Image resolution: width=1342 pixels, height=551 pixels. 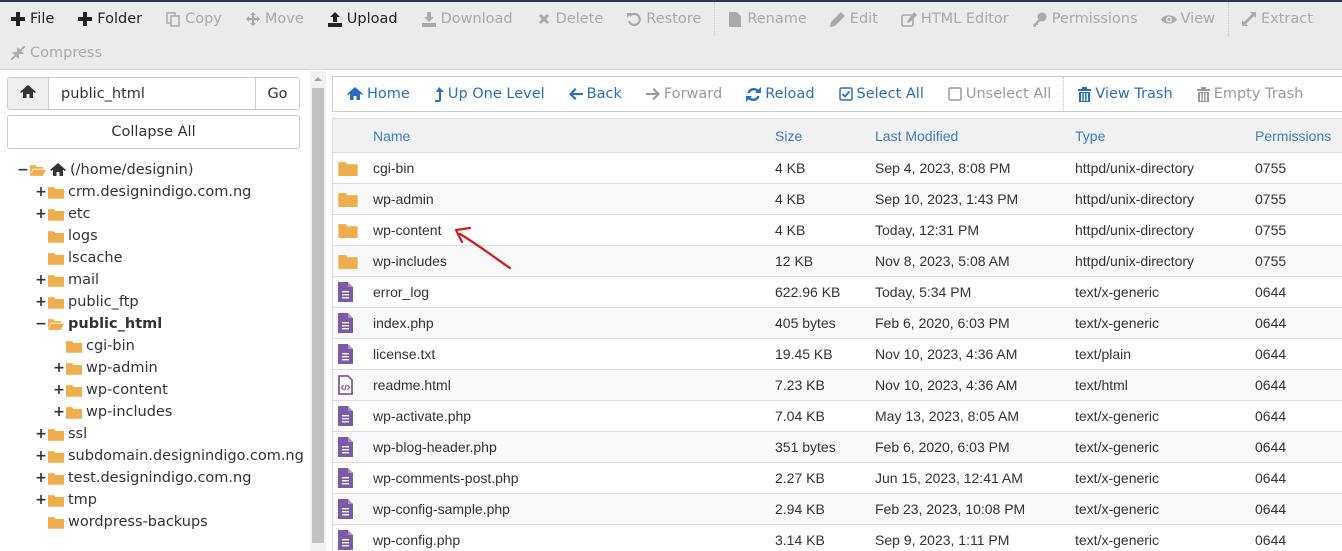 I want to click on path-home-button, so click(x=28, y=93).